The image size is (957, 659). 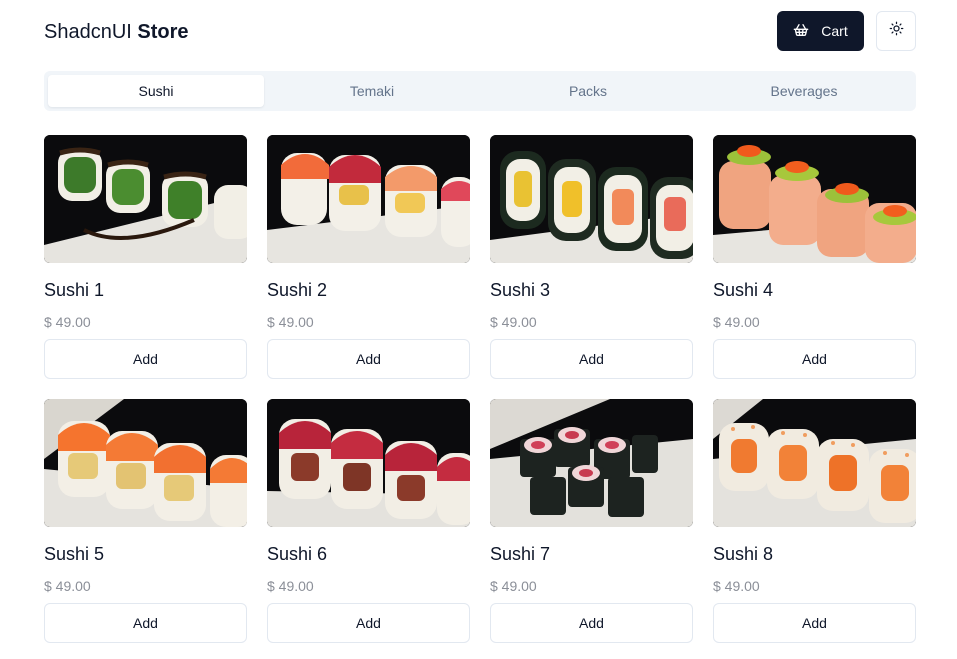 I want to click on sun-icon, so click(x=896, y=31).